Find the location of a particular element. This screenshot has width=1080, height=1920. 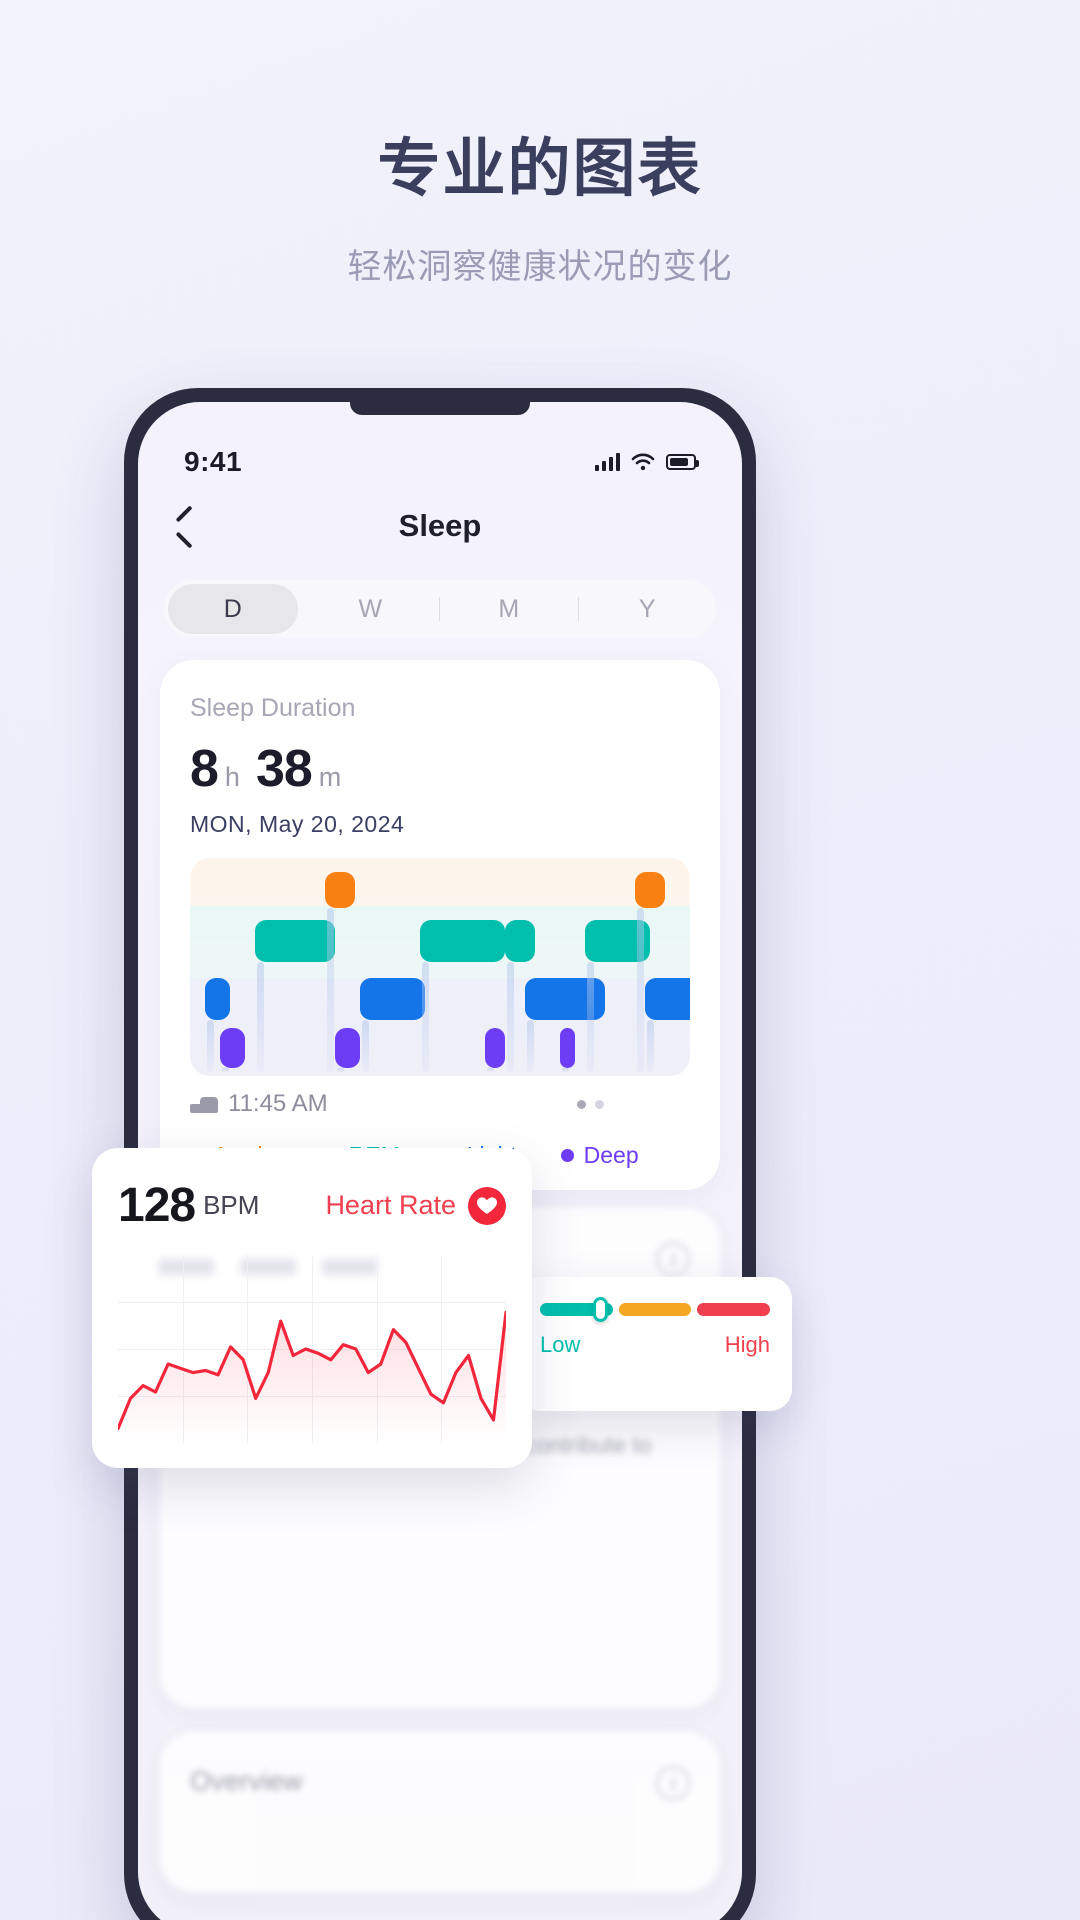

status-bar: 9:41 is located at coordinates (440, 462).